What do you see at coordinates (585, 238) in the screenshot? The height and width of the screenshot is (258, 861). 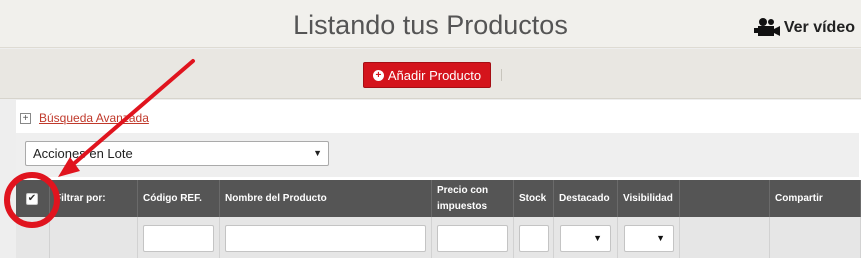 I see `featured-filter-select: ▼` at bounding box center [585, 238].